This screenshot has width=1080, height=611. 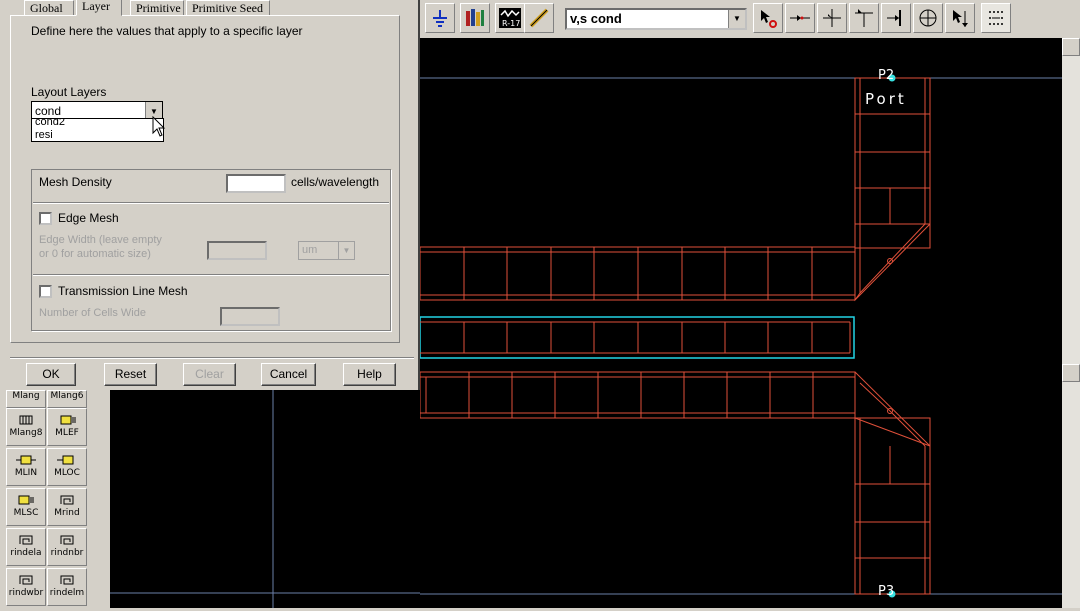 What do you see at coordinates (369, 374) in the screenshot?
I see `help-button: Help` at bounding box center [369, 374].